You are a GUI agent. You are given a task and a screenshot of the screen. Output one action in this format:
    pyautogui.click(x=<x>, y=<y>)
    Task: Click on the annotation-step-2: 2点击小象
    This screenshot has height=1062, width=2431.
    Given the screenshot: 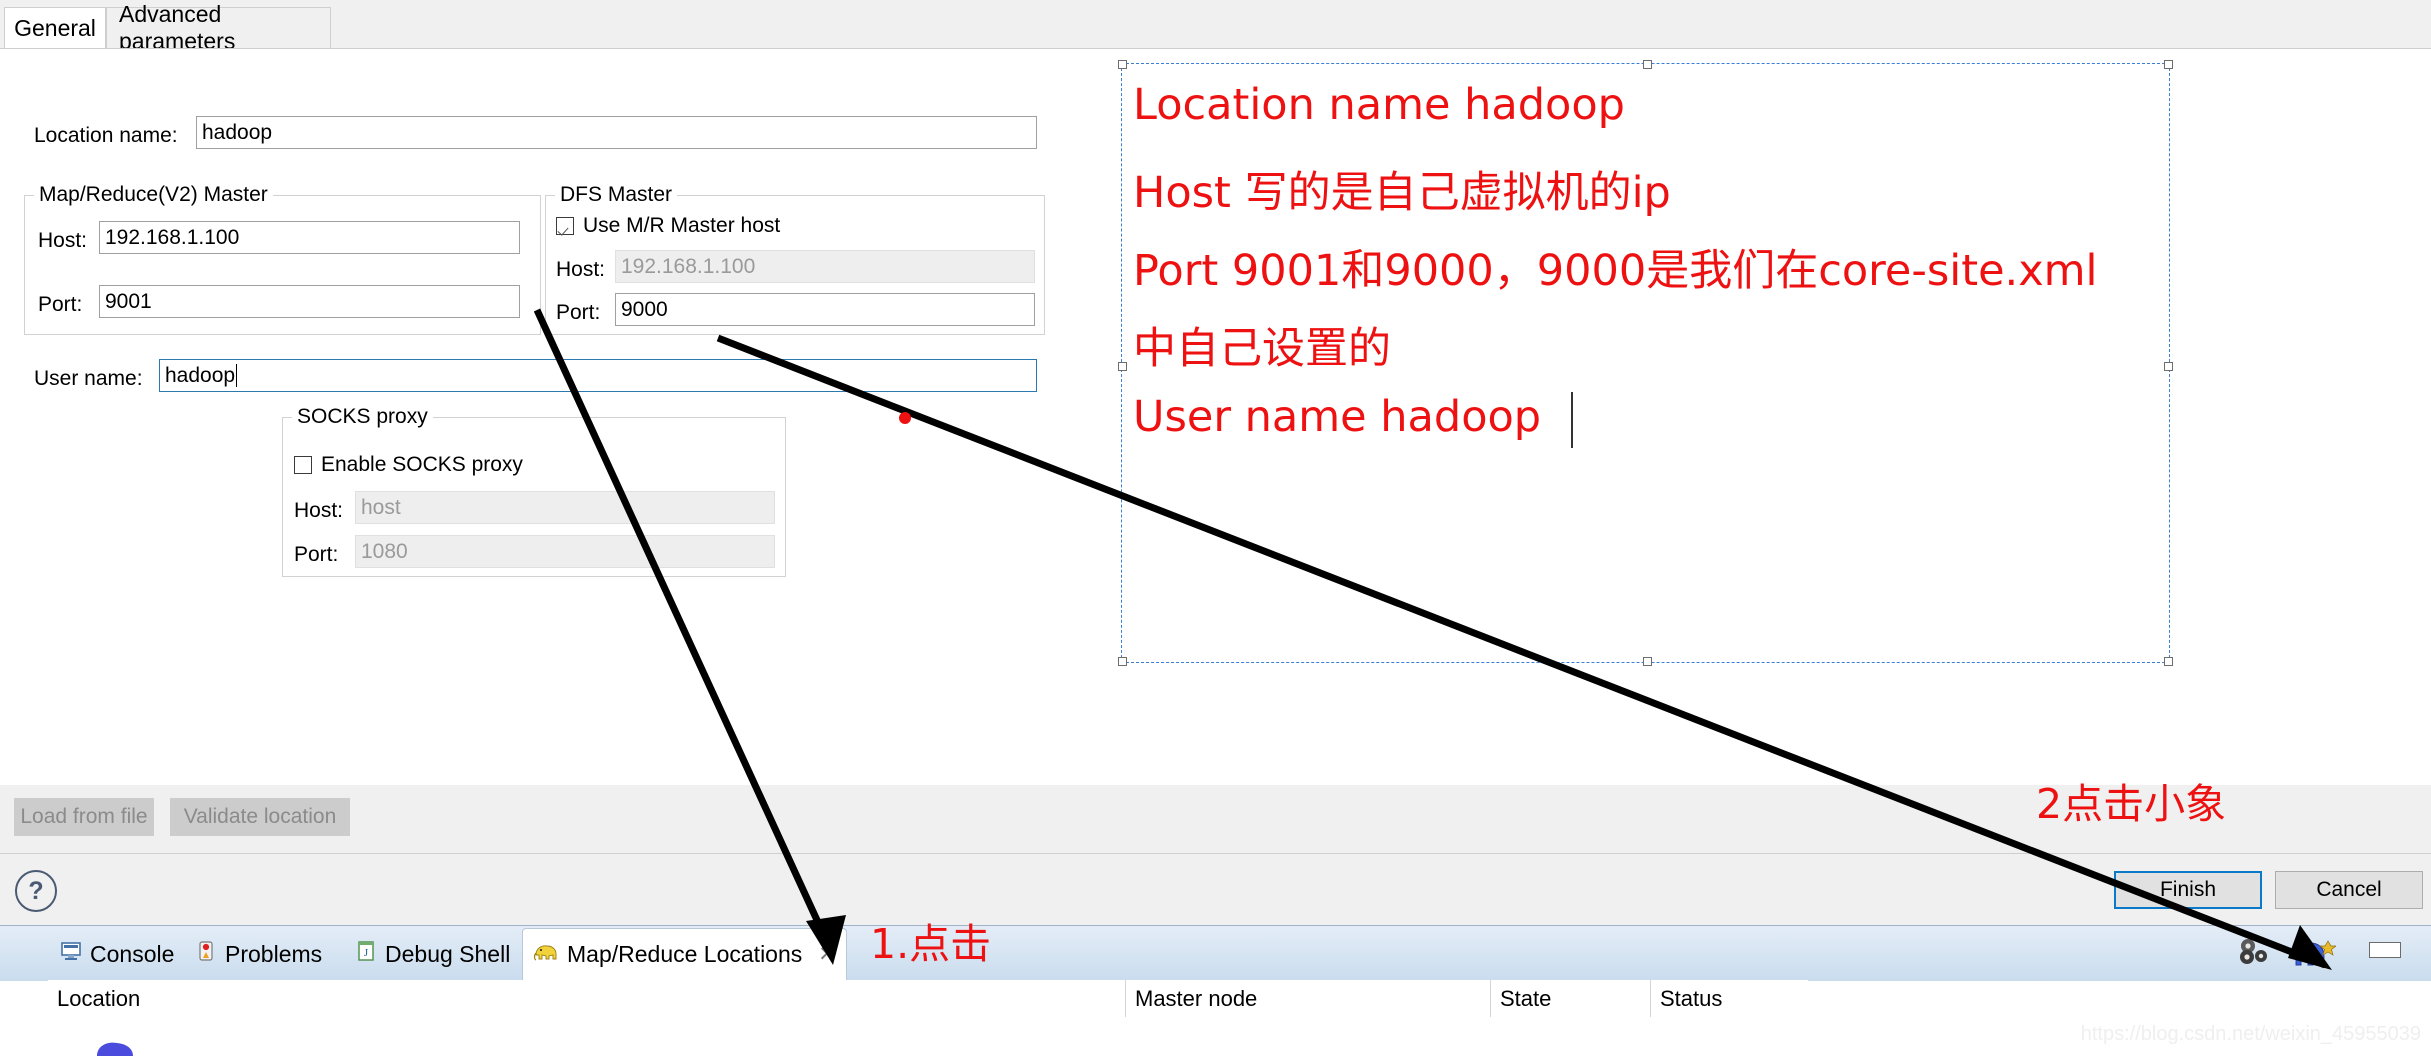 What is the action you would take?
    pyautogui.click(x=2131, y=804)
    